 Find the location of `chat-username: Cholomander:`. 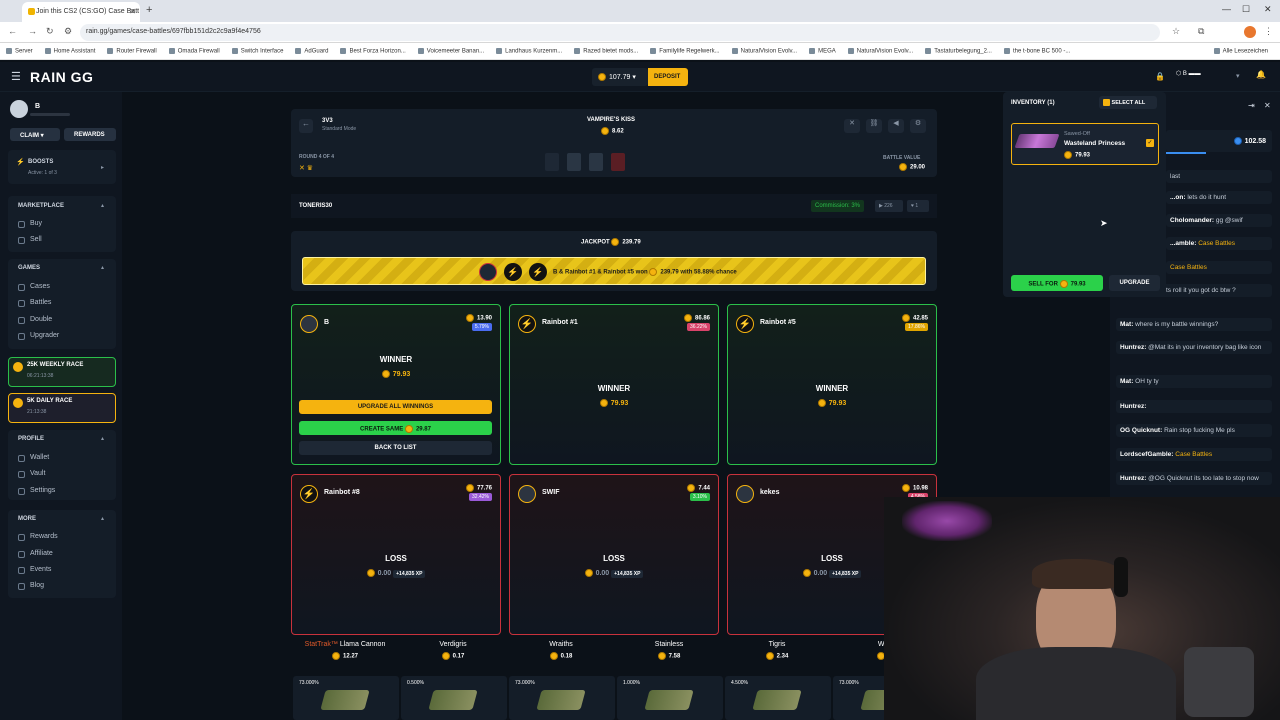

chat-username: Cholomander: is located at coordinates (1192, 220).